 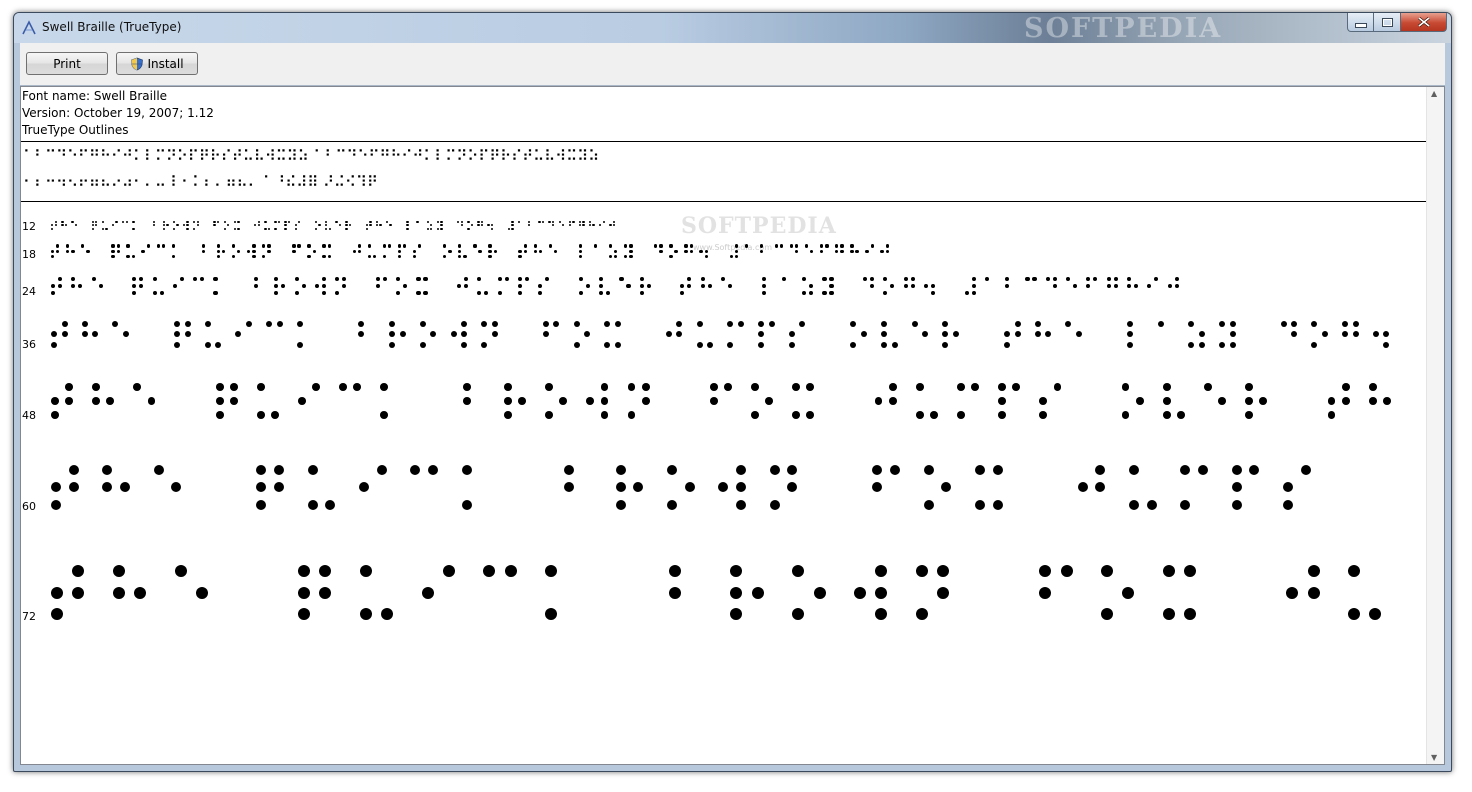 What do you see at coordinates (732, 64) in the screenshot?
I see `toolbar: Print Install` at bounding box center [732, 64].